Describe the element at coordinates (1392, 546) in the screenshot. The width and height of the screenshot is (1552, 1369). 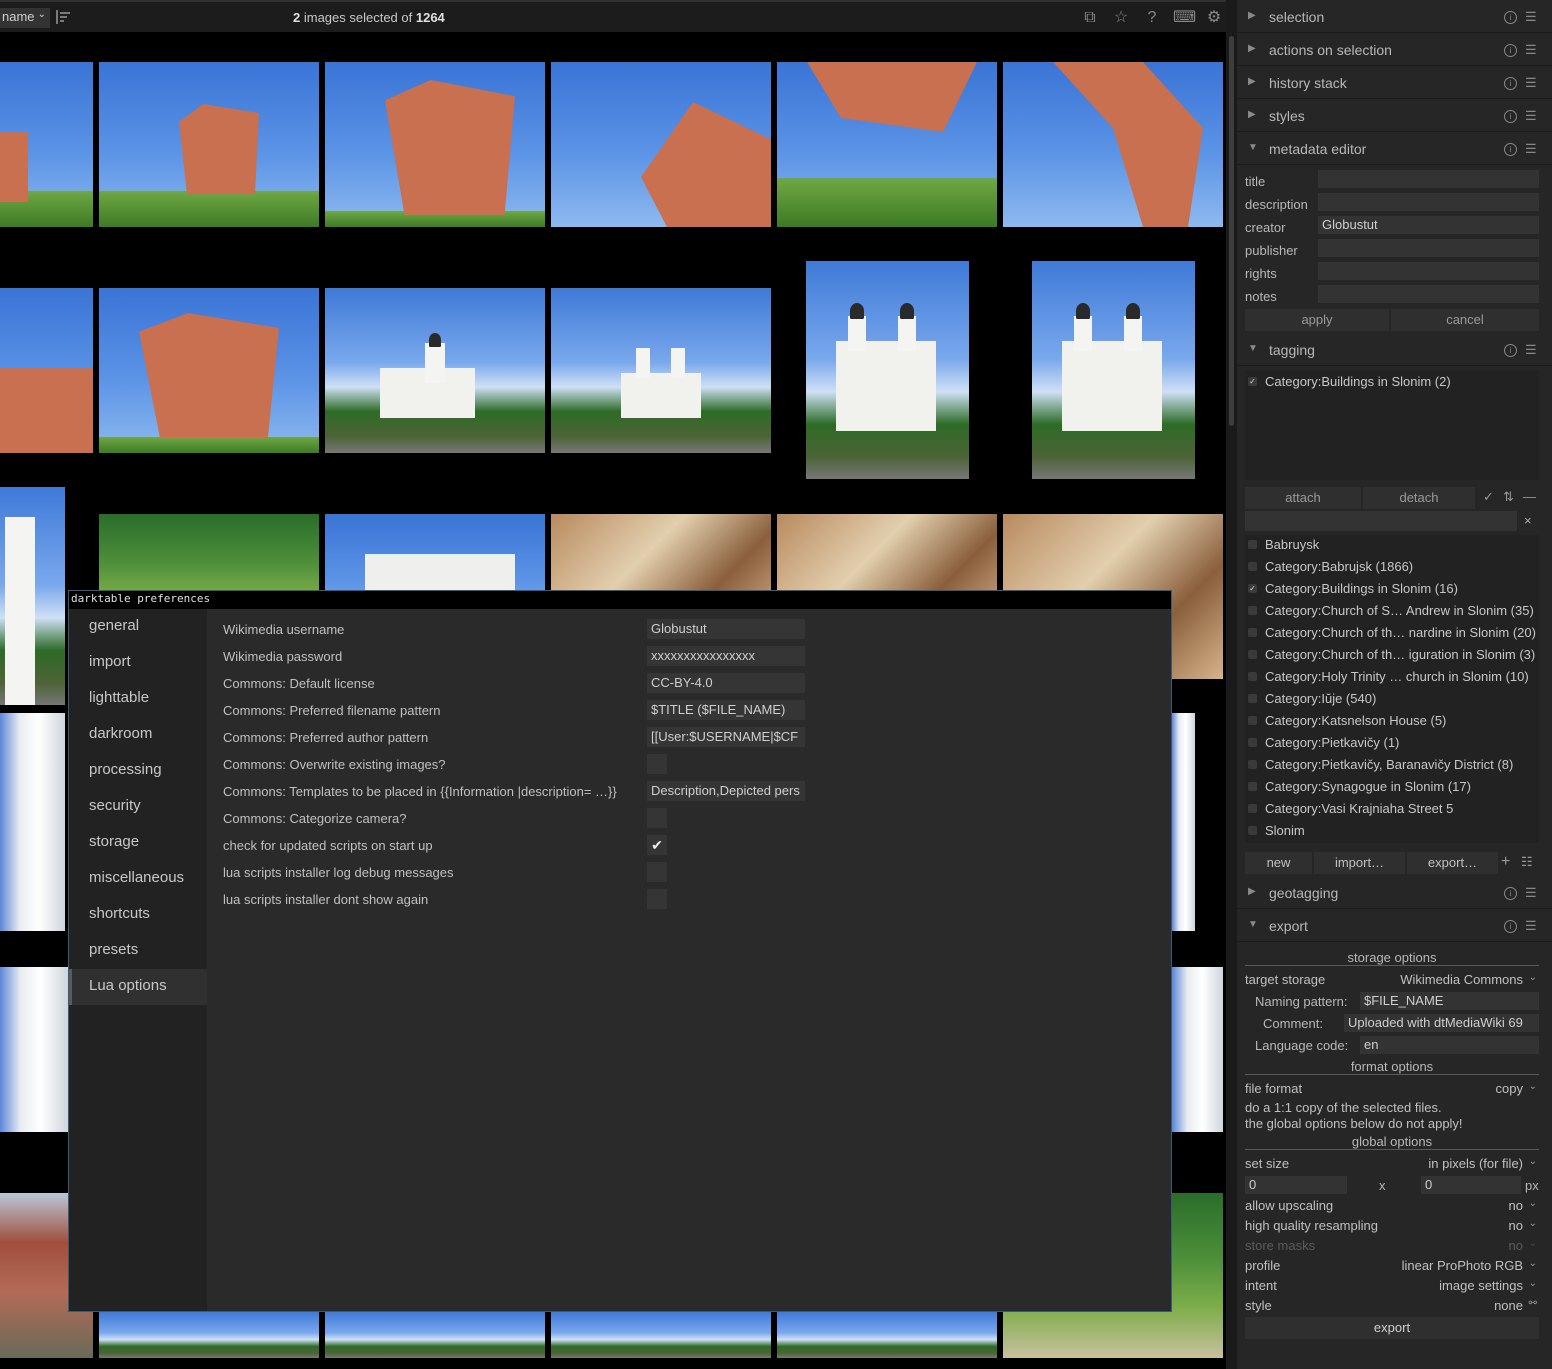
I see `dictionary-tag-item: Babruysk` at that location.